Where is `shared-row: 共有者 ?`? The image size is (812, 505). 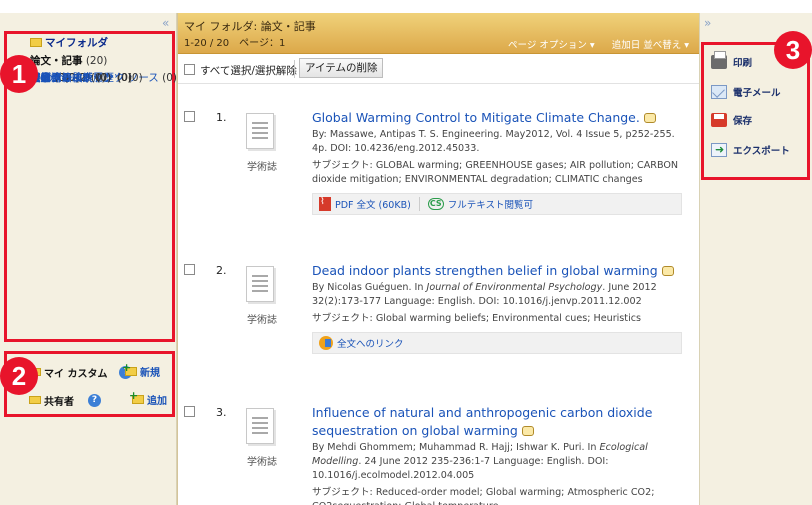 shared-row: 共有者 ? is located at coordinates (65, 400).